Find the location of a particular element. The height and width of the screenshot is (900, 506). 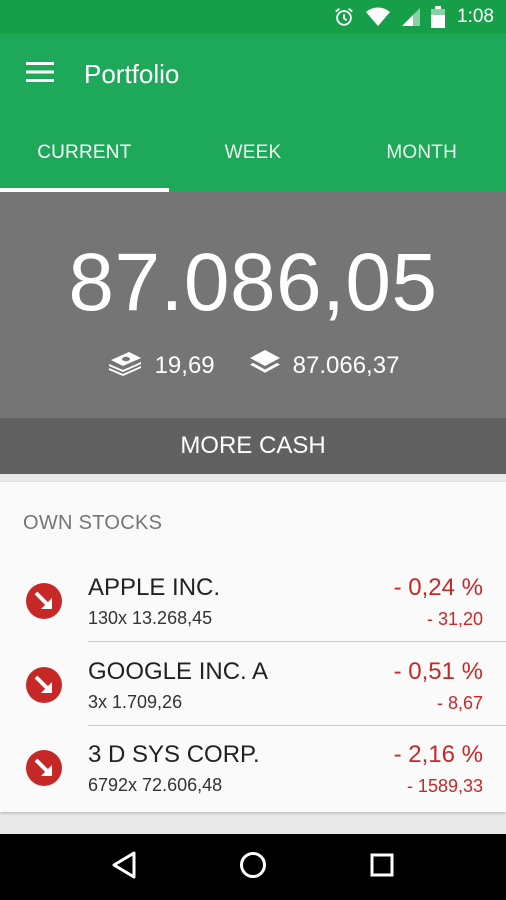

home-icon is located at coordinates (253, 867).